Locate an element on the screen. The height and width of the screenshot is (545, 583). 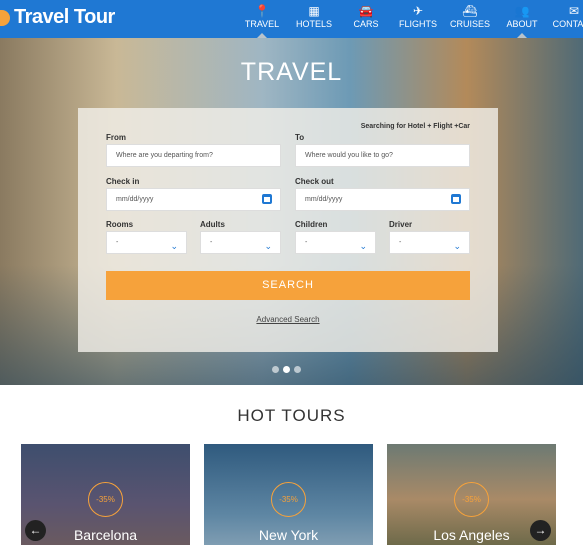
searching-for-text: Searching for Hotel + Flight +Car is located at coordinates (415, 126).